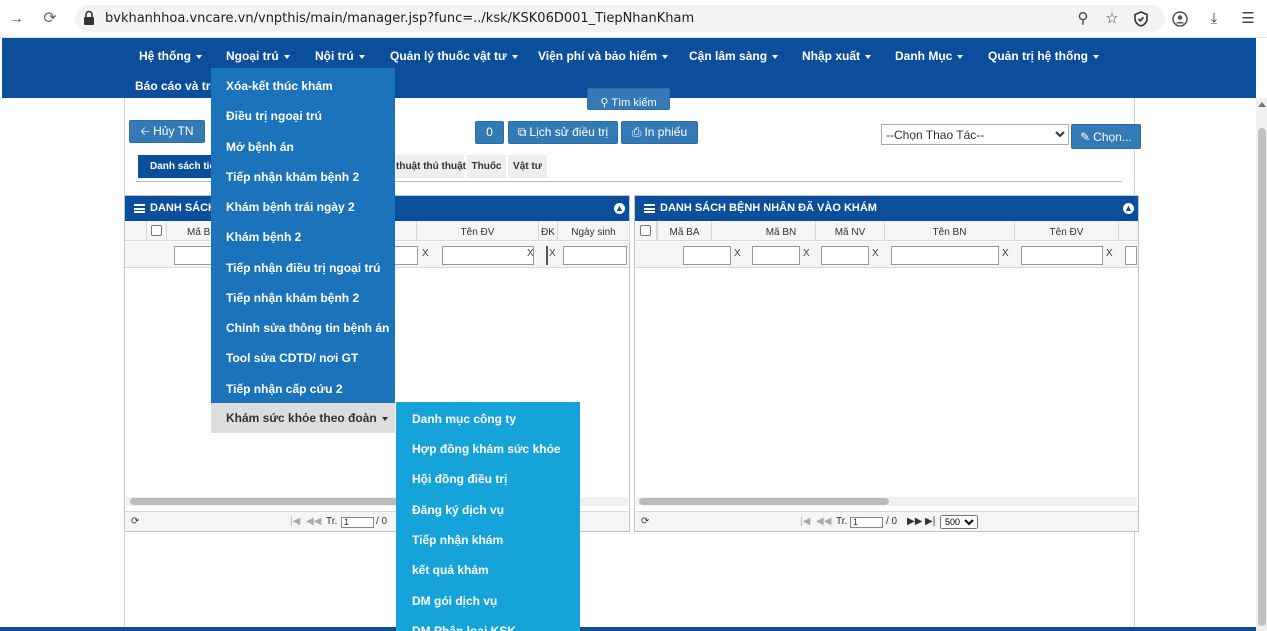  What do you see at coordinates (1248, 19) in the screenshot?
I see `menu-icon: ☰` at bounding box center [1248, 19].